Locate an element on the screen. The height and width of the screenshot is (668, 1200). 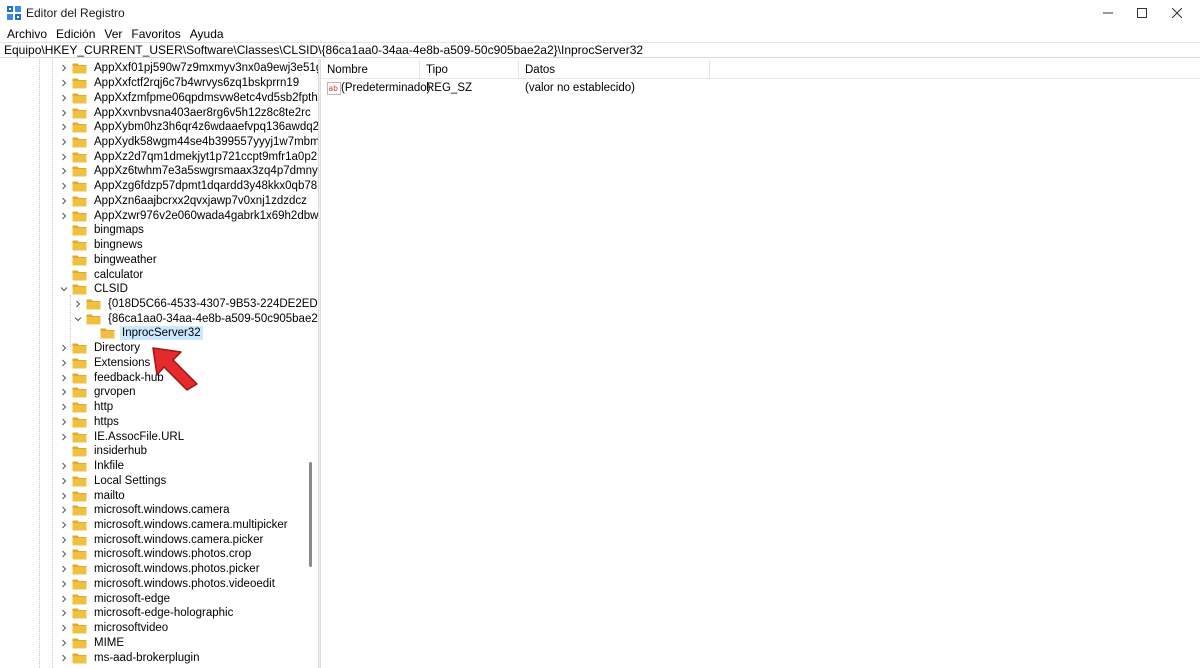
tree-node: AppXxfzmfpme06qpdmsvw8etc4vd5sb2fpth is located at coordinates (188, 97).